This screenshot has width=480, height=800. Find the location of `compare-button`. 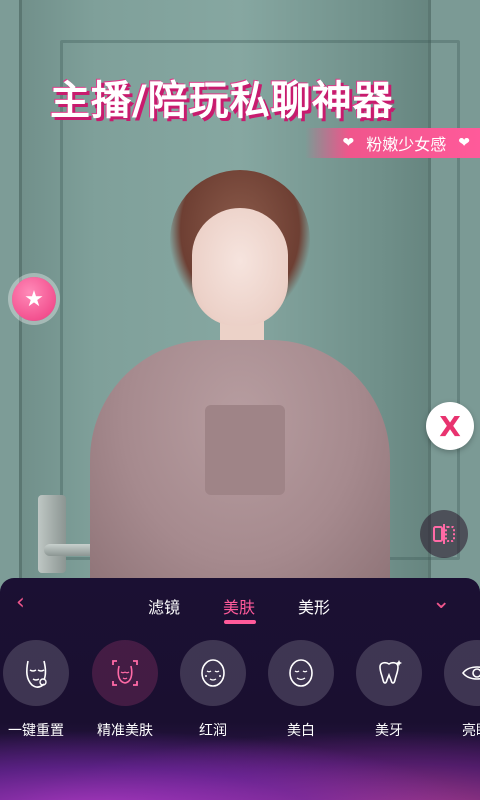

compare-button is located at coordinates (444, 534).